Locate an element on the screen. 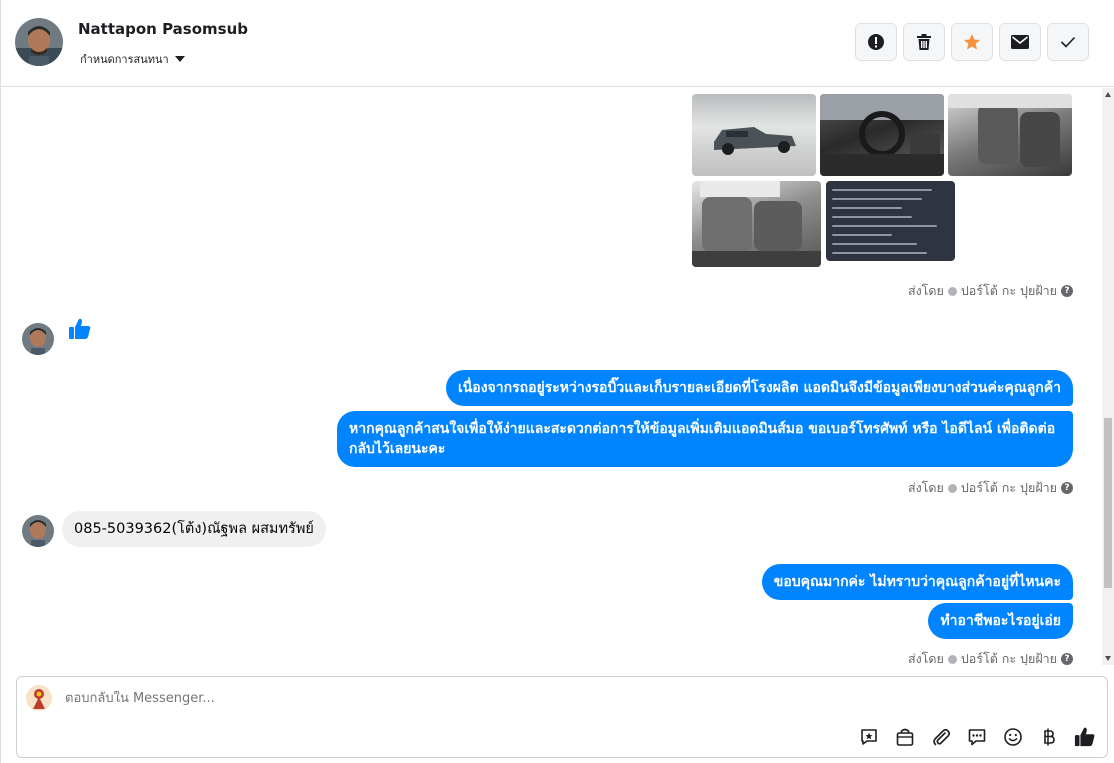 This screenshot has width=1114, height=763. saved-reply-icon is located at coordinates (869, 737).